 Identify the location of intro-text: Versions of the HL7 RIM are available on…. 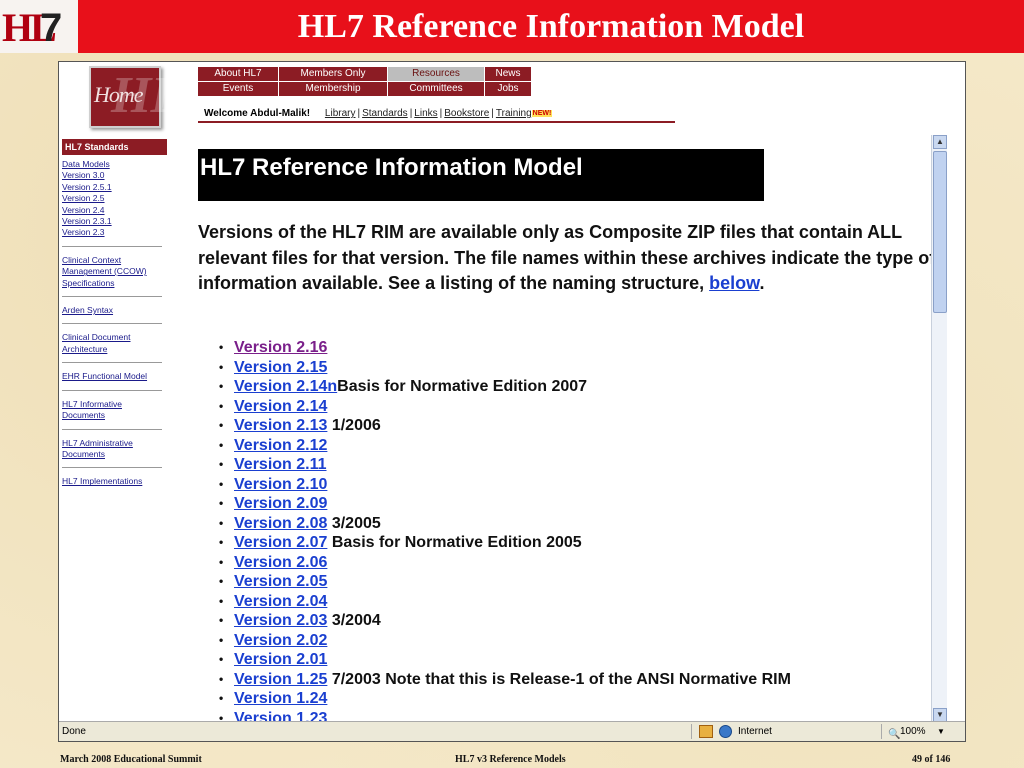
(567, 257).